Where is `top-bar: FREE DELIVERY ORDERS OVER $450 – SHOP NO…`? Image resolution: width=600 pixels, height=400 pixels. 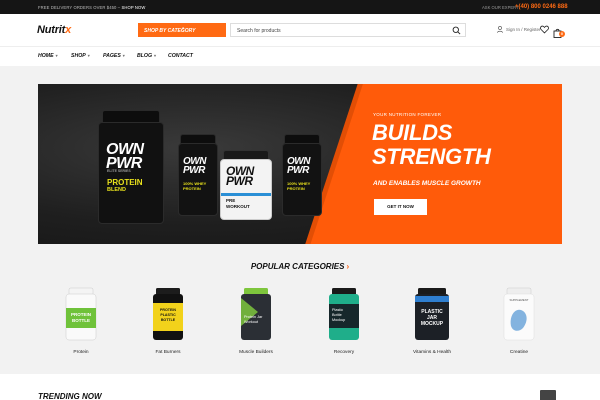
top-bar: FREE DELIVERY ORDERS OVER $450 – SHOP NO… is located at coordinates (300, 7).